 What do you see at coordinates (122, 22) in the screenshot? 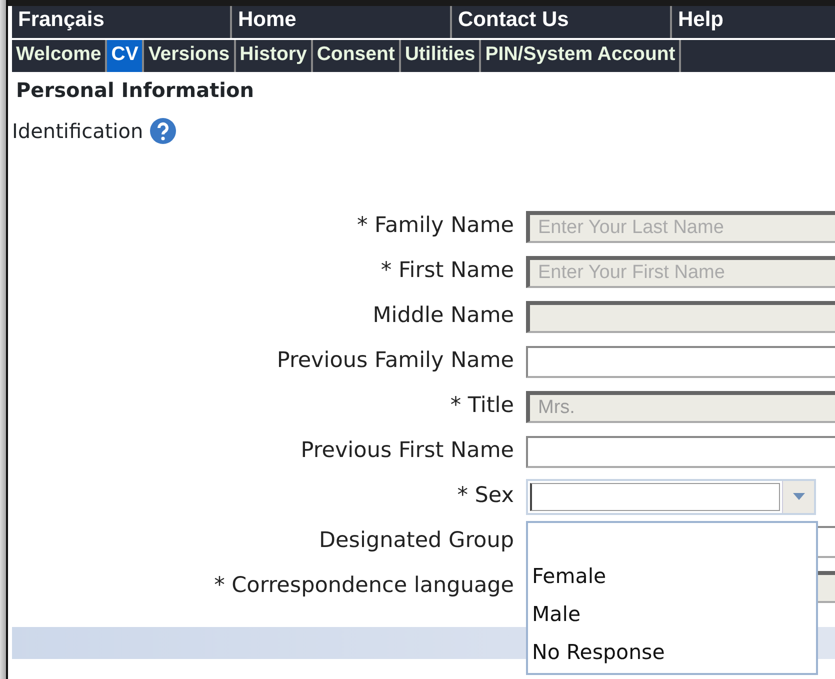
I see `nav-link: Français` at bounding box center [122, 22].